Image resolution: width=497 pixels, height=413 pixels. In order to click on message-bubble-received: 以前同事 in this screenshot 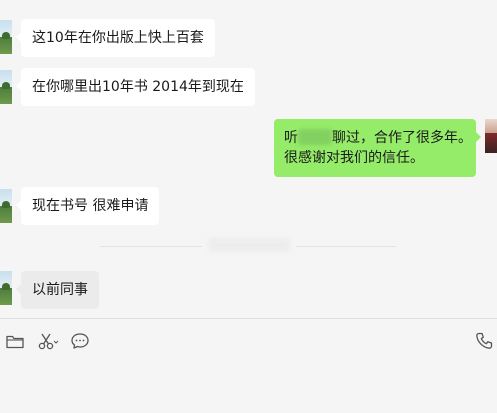, I will do `click(57, 290)`.